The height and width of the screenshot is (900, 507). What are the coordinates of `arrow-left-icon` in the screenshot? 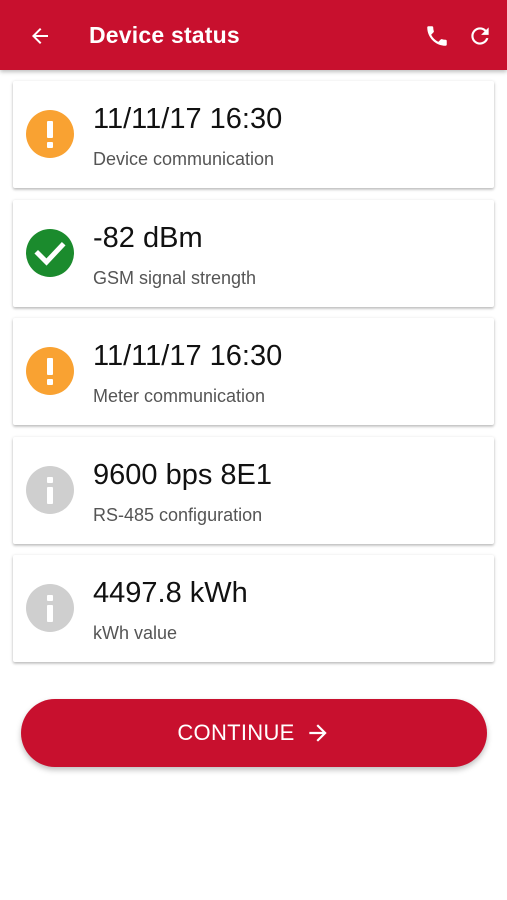 It's located at (40, 36).